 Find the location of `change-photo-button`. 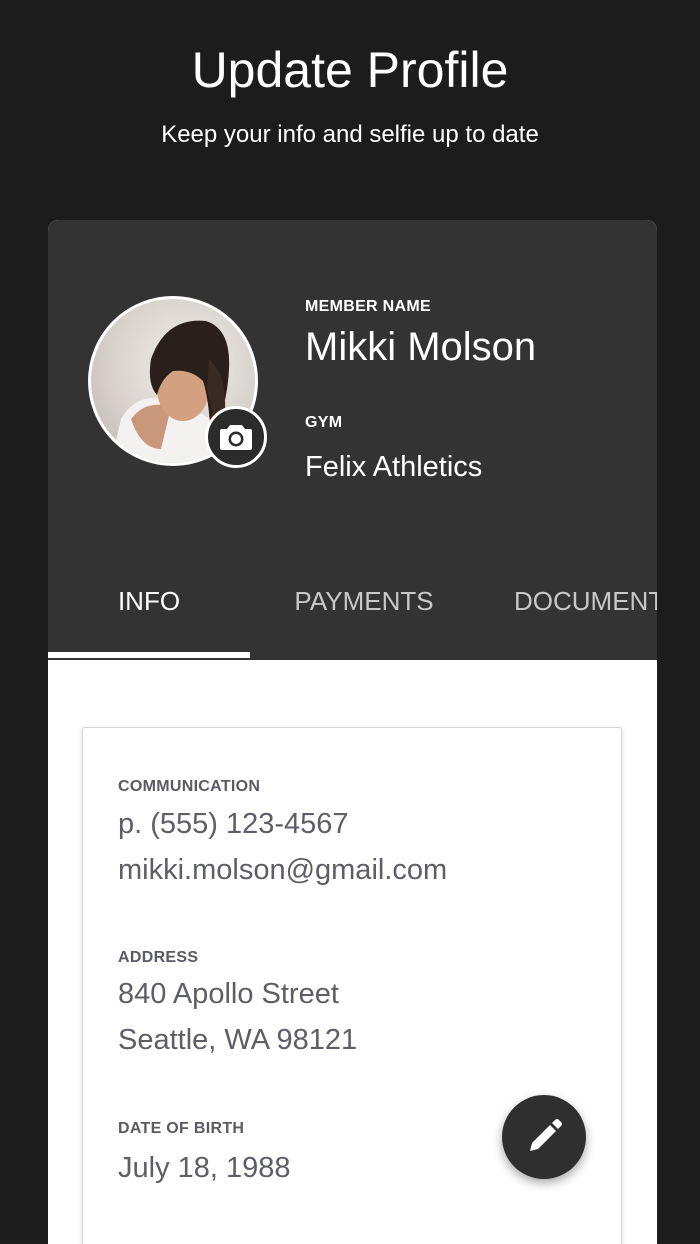

change-photo-button is located at coordinates (236, 437).